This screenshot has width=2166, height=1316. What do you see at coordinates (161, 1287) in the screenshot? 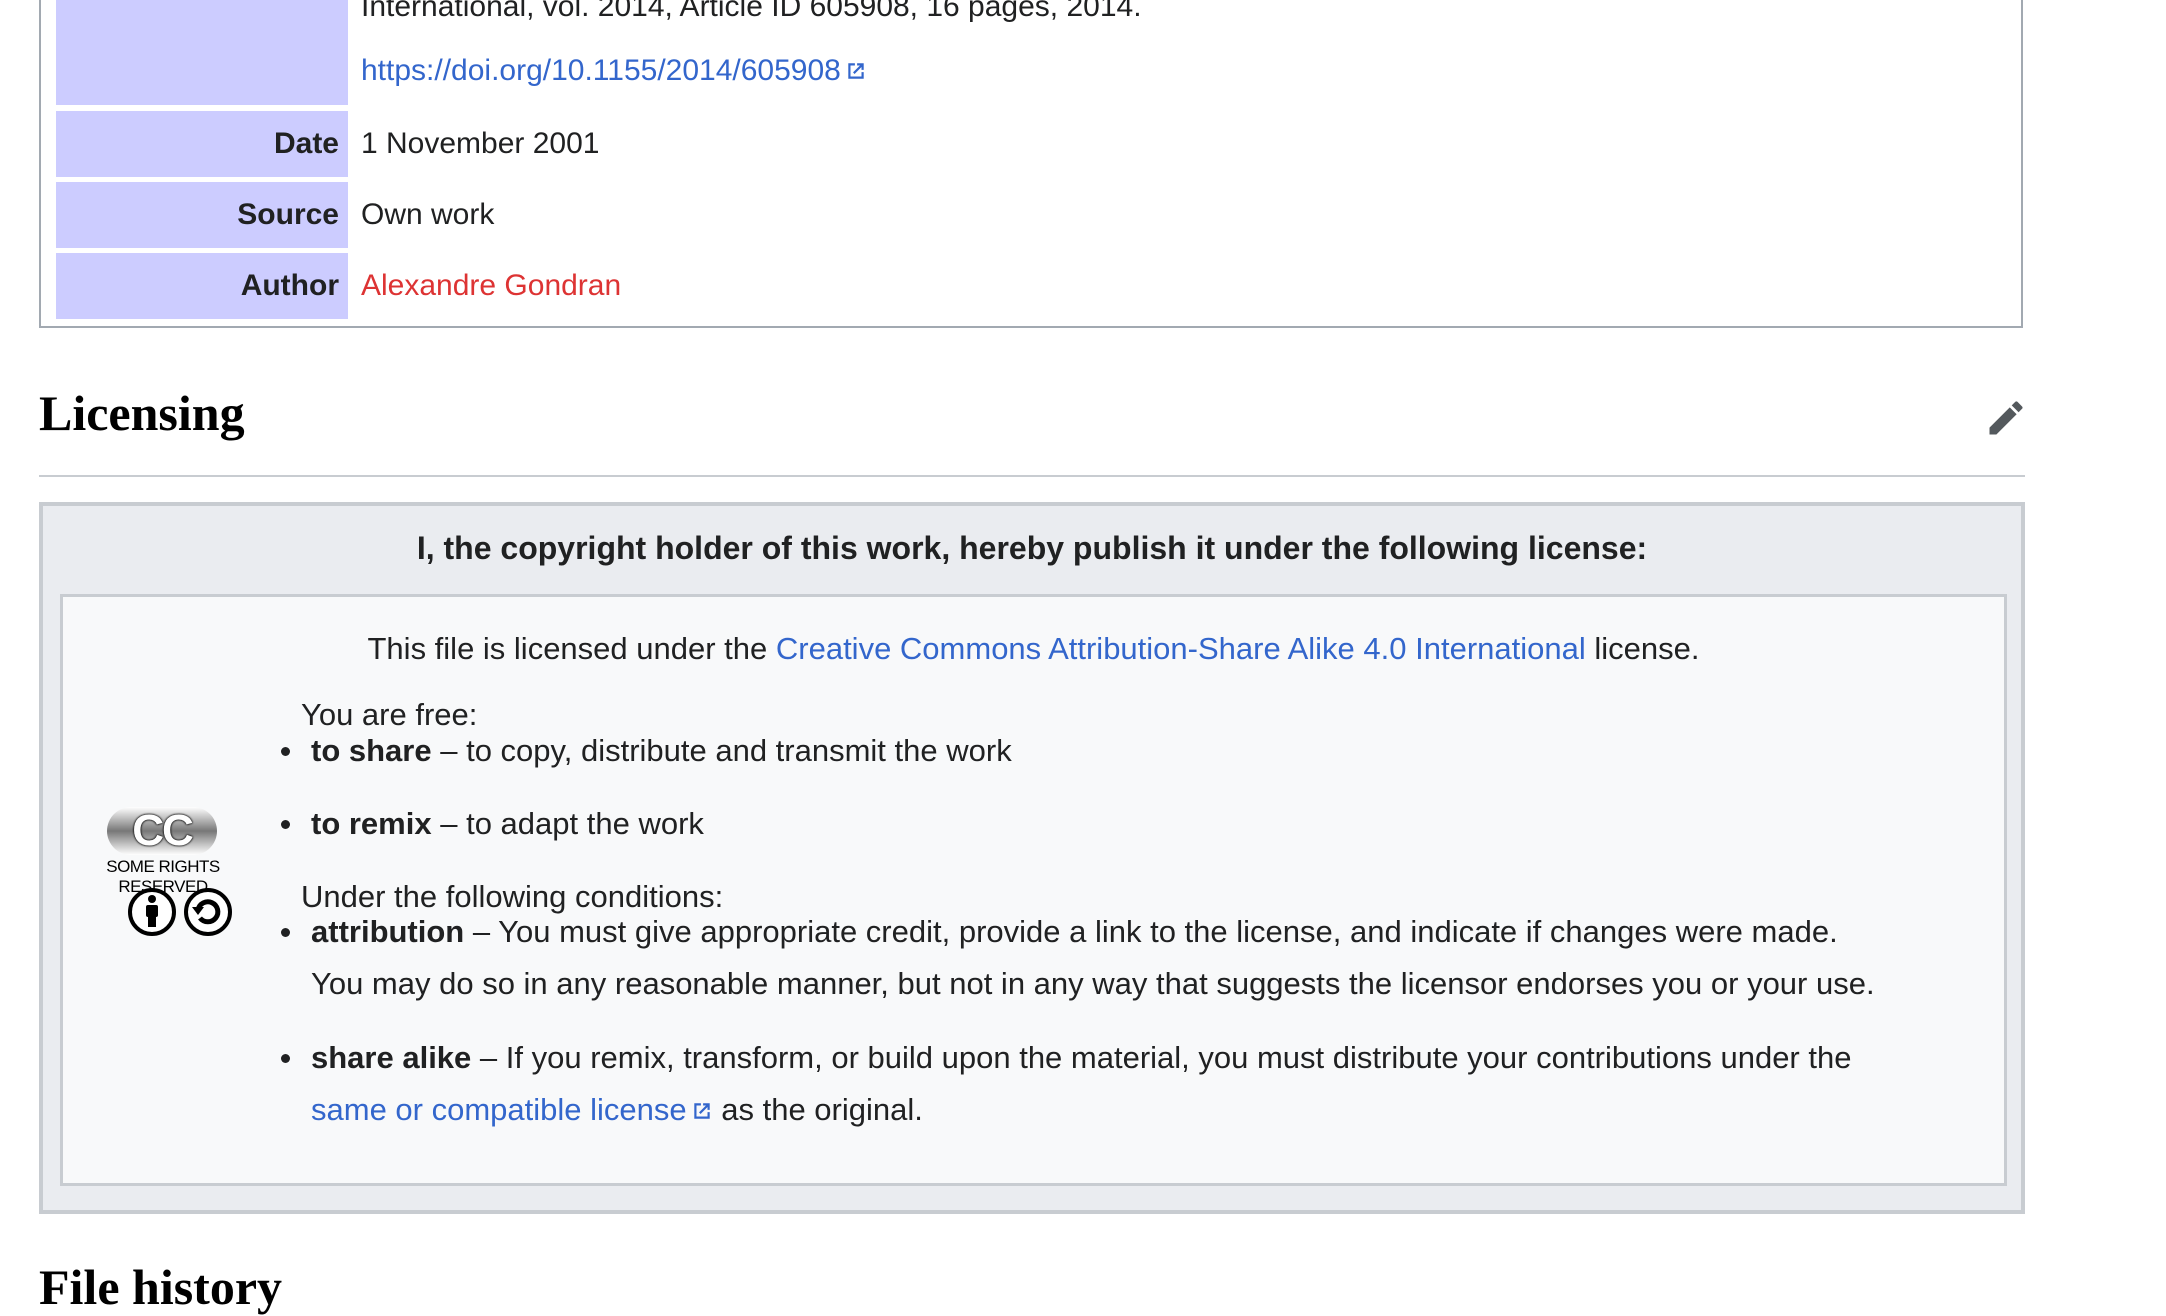
I see `file-history-heading: File history` at bounding box center [161, 1287].